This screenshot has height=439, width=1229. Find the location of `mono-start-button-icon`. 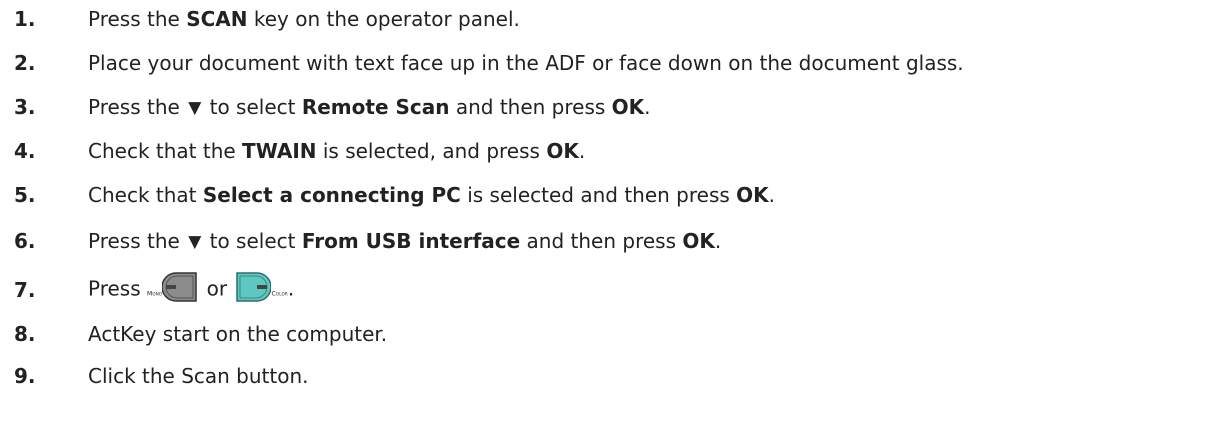

mono-start-button-icon is located at coordinates (180, 287).